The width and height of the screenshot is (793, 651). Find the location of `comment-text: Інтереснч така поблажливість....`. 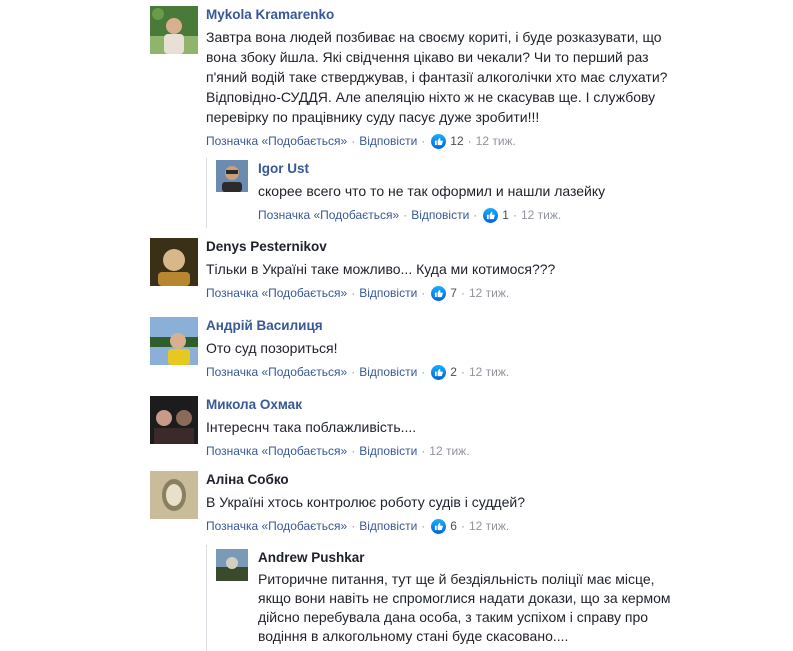

comment-text: Інтереснч така поблажливість.... is located at coordinates (311, 427).